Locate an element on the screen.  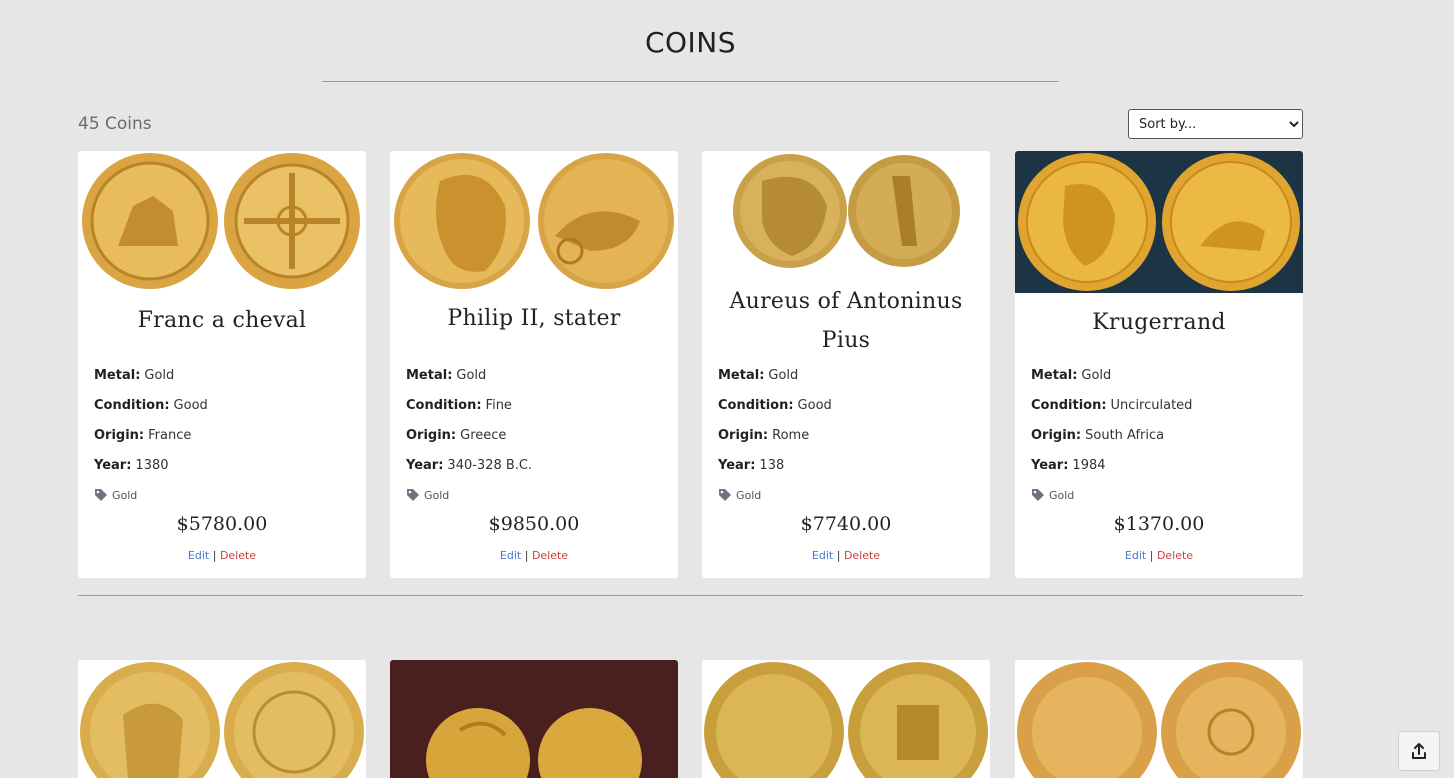
coin-name: Franc a cheval is located at coordinates (222, 320).